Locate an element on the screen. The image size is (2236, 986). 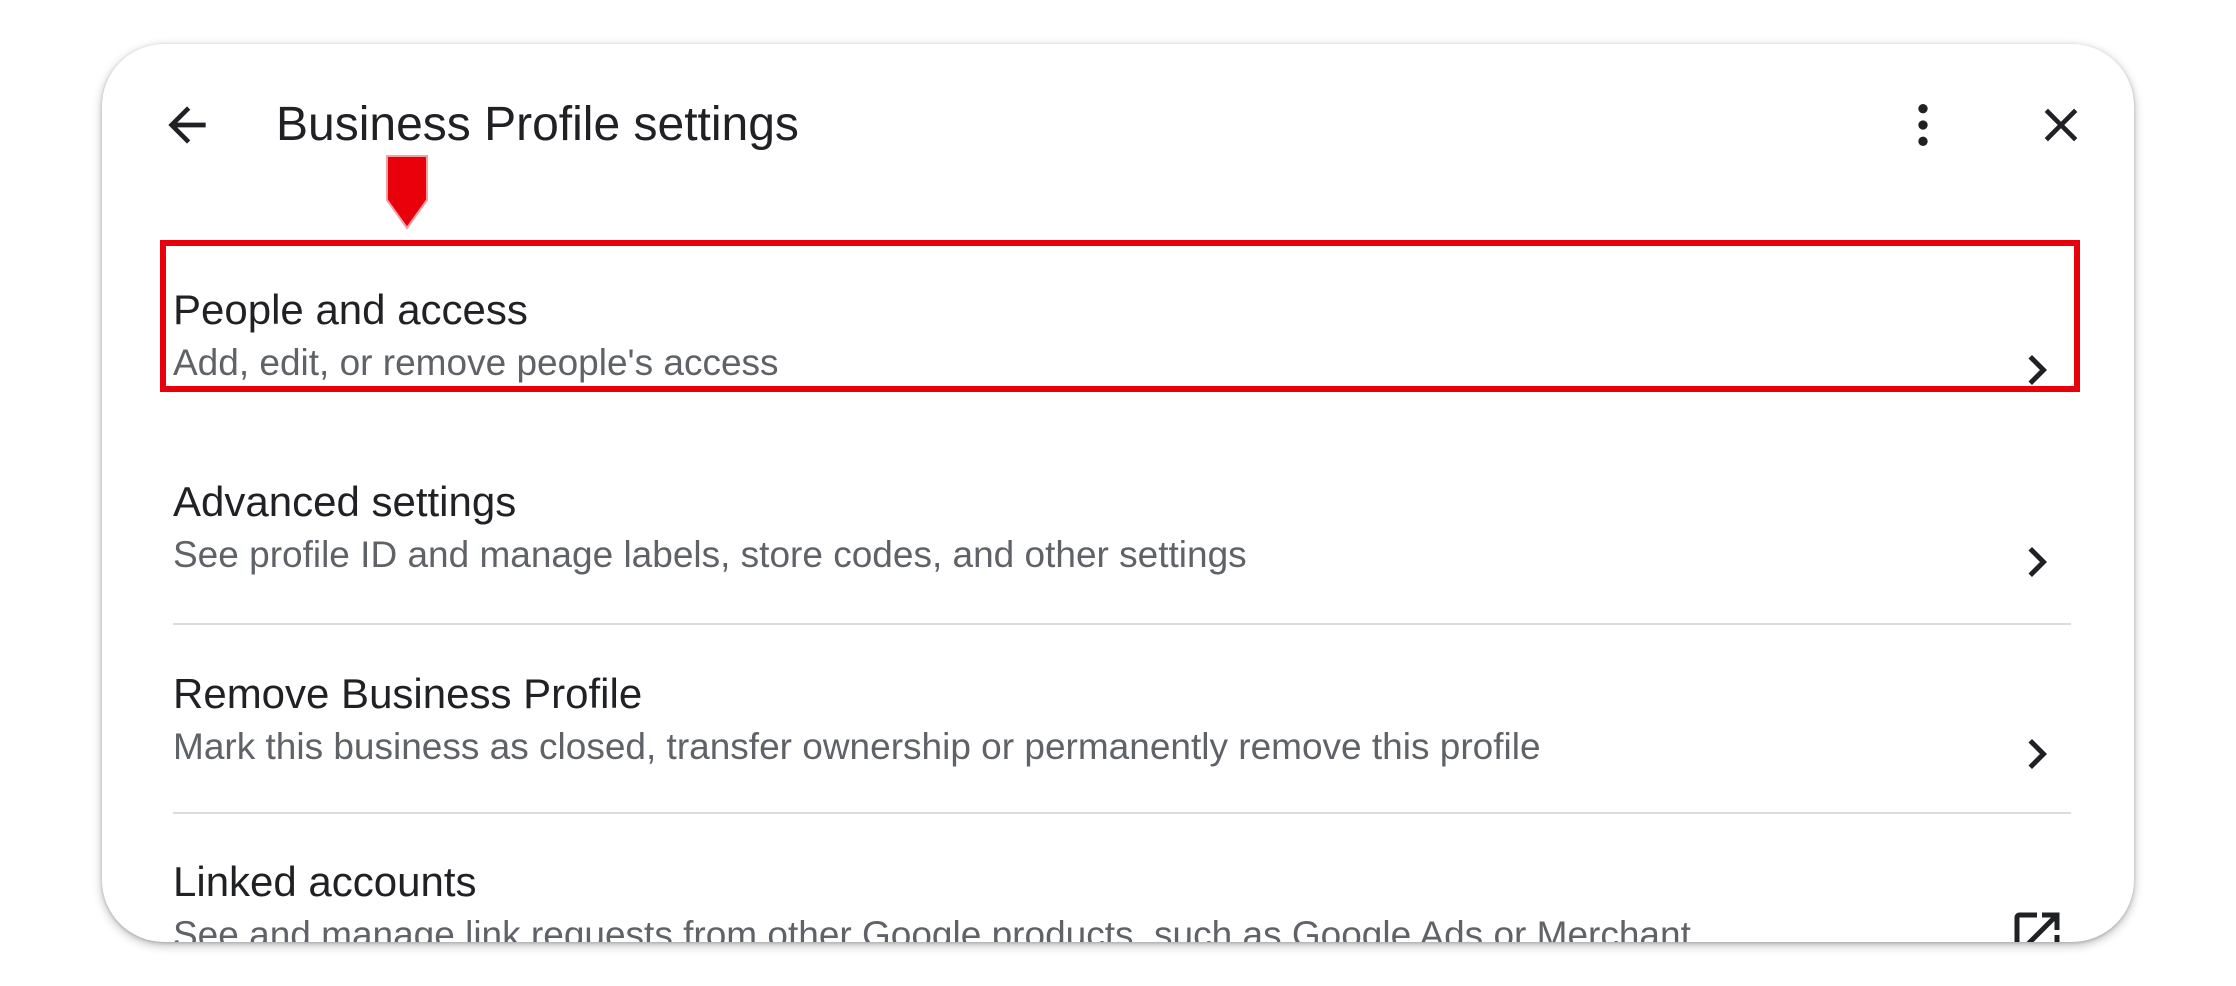
divider is located at coordinates (1122, 624).